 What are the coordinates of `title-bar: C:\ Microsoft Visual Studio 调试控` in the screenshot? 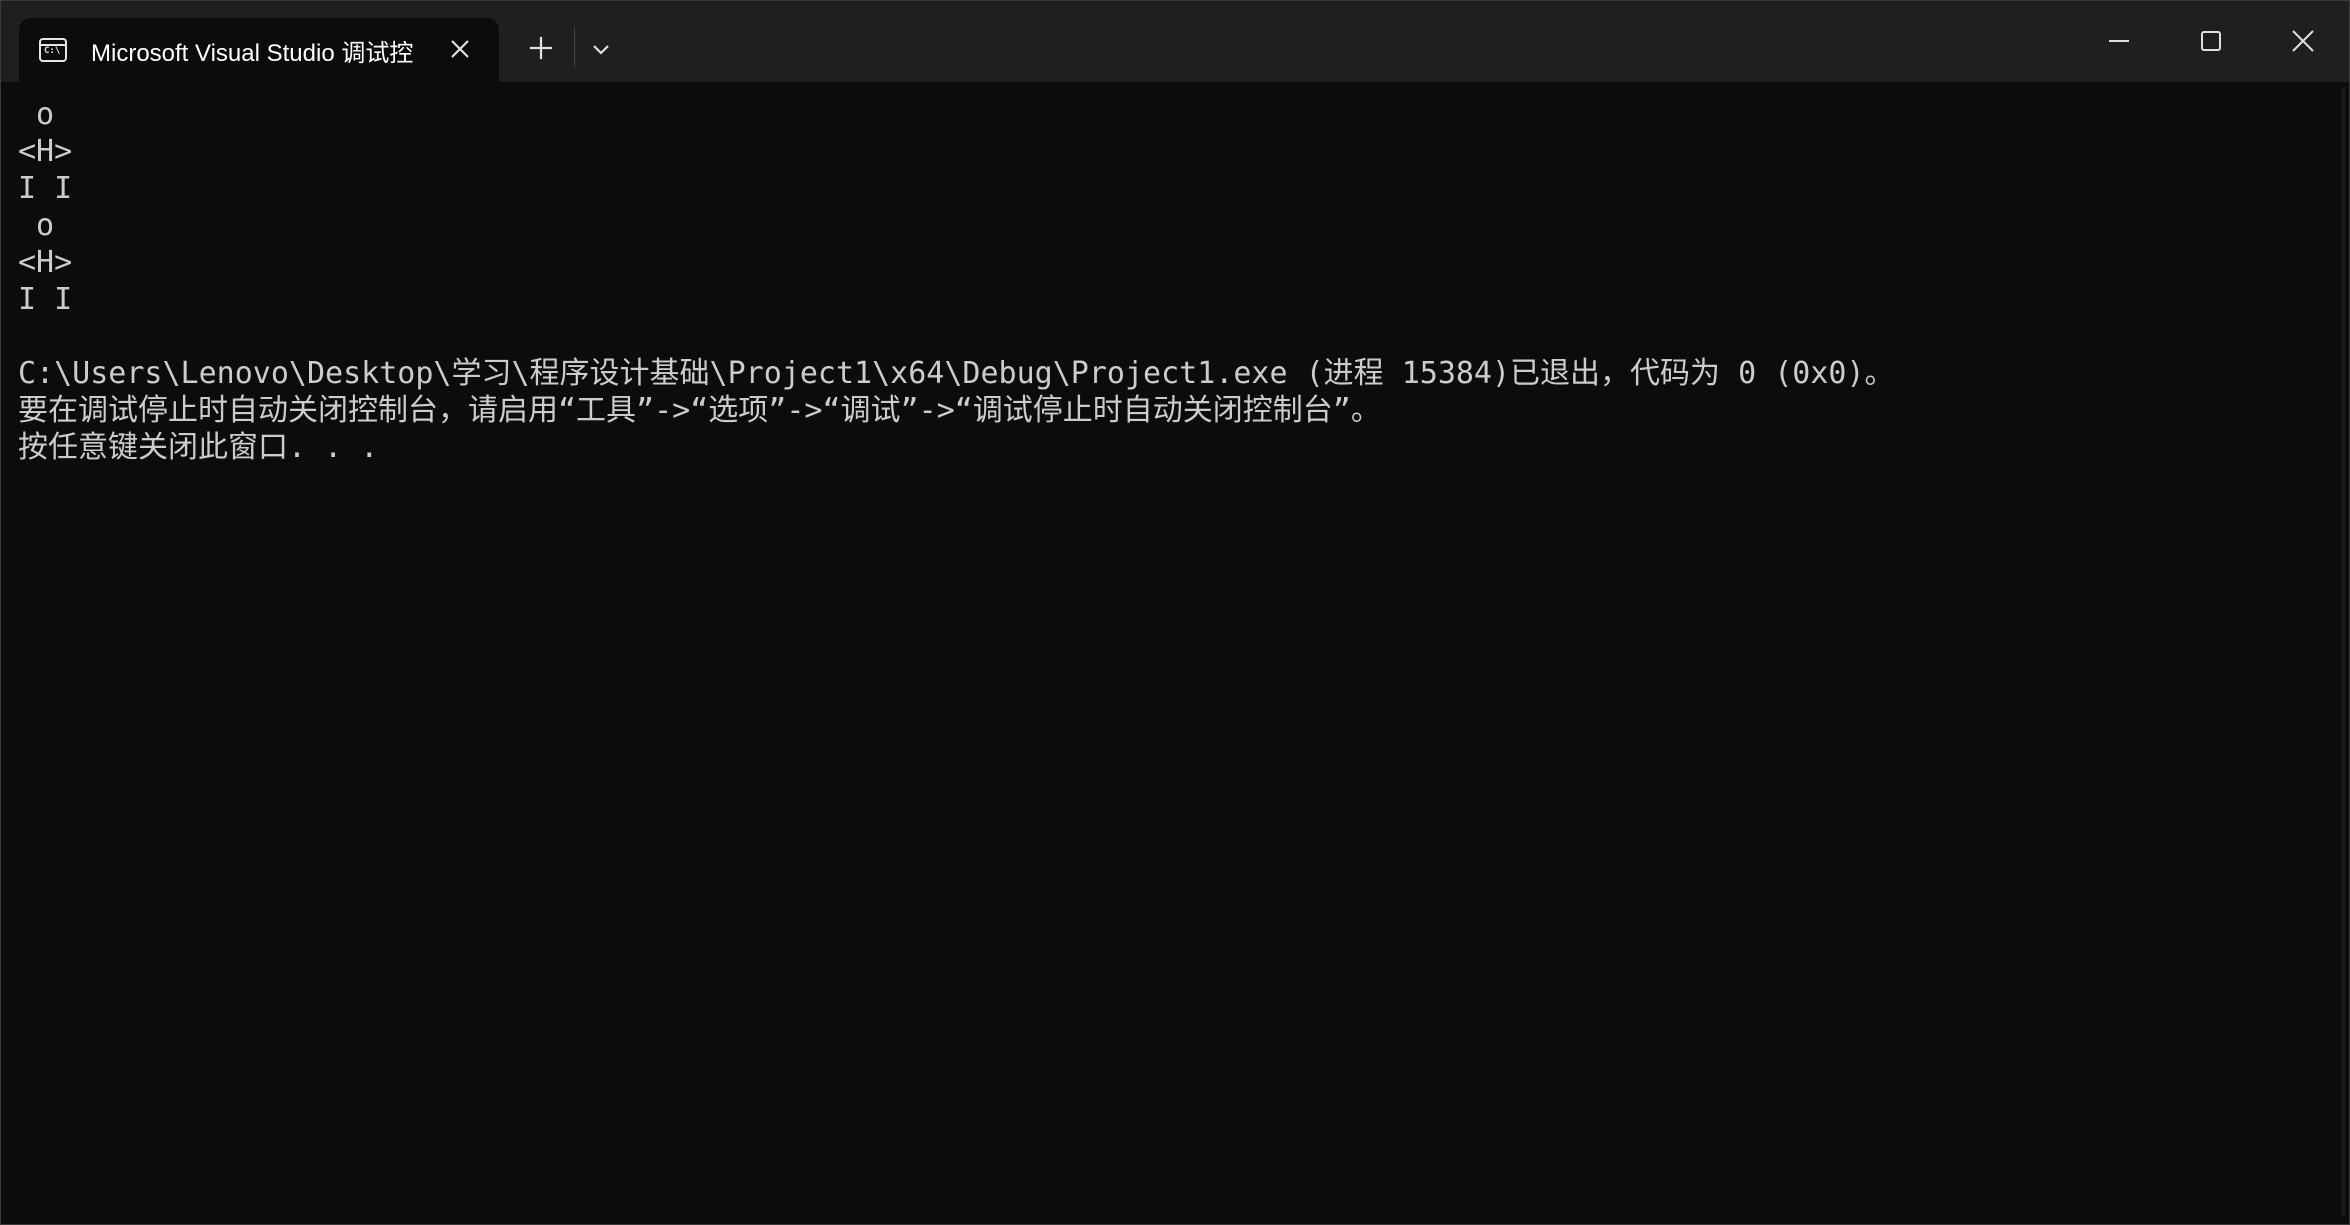 It's located at (1175, 41).